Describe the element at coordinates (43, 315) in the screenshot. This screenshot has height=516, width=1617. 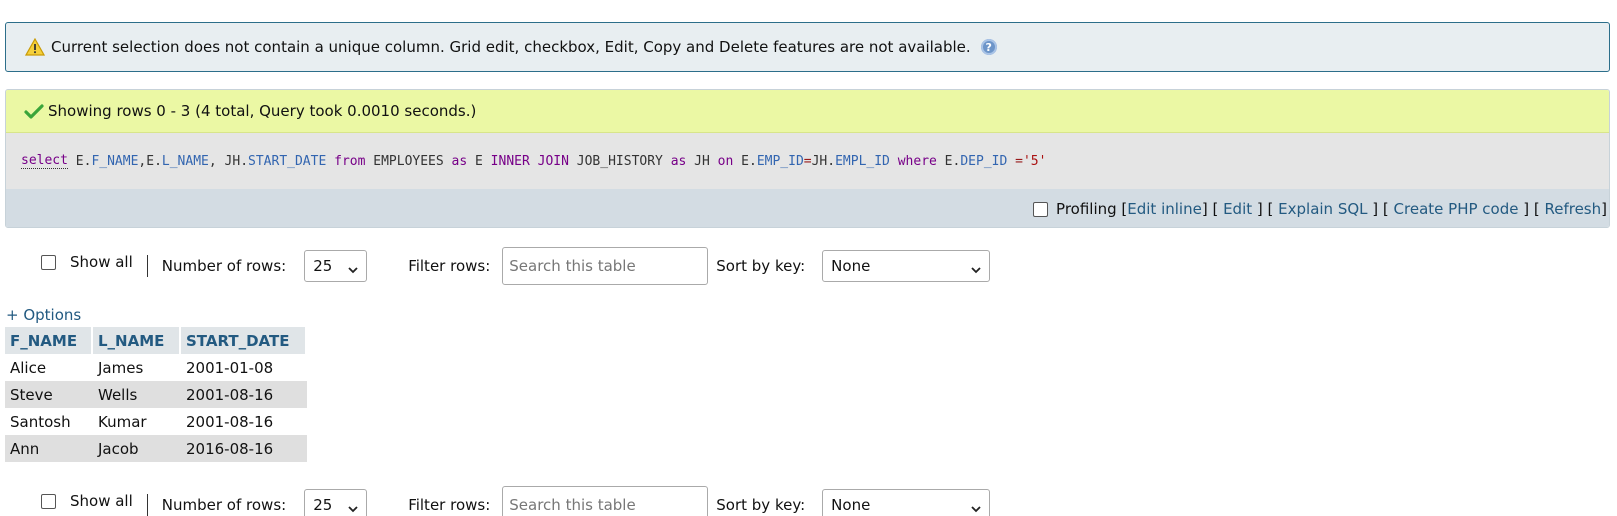
I see `options-link: + Options` at that location.